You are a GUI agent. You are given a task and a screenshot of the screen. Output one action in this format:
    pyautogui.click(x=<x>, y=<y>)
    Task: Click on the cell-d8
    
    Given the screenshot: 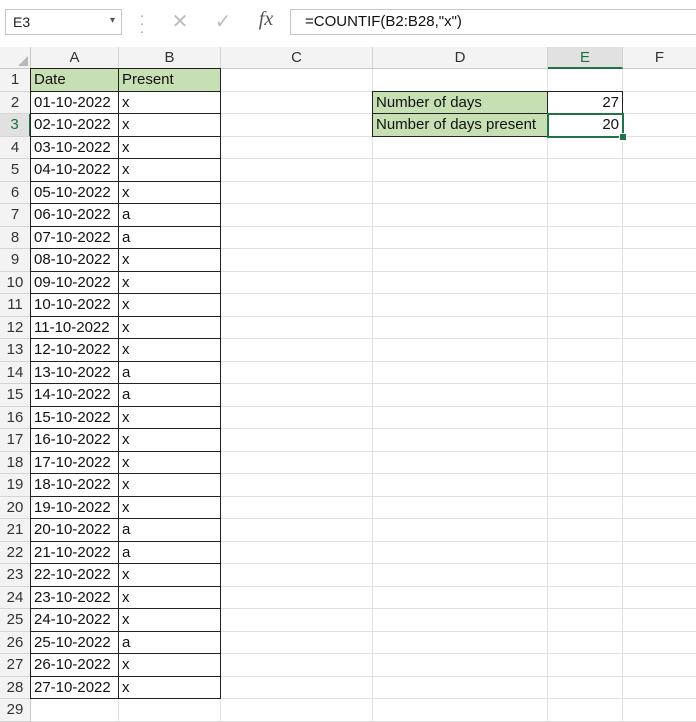 What is the action you would take?
    pyautogui.click(x=460, y=237)
    